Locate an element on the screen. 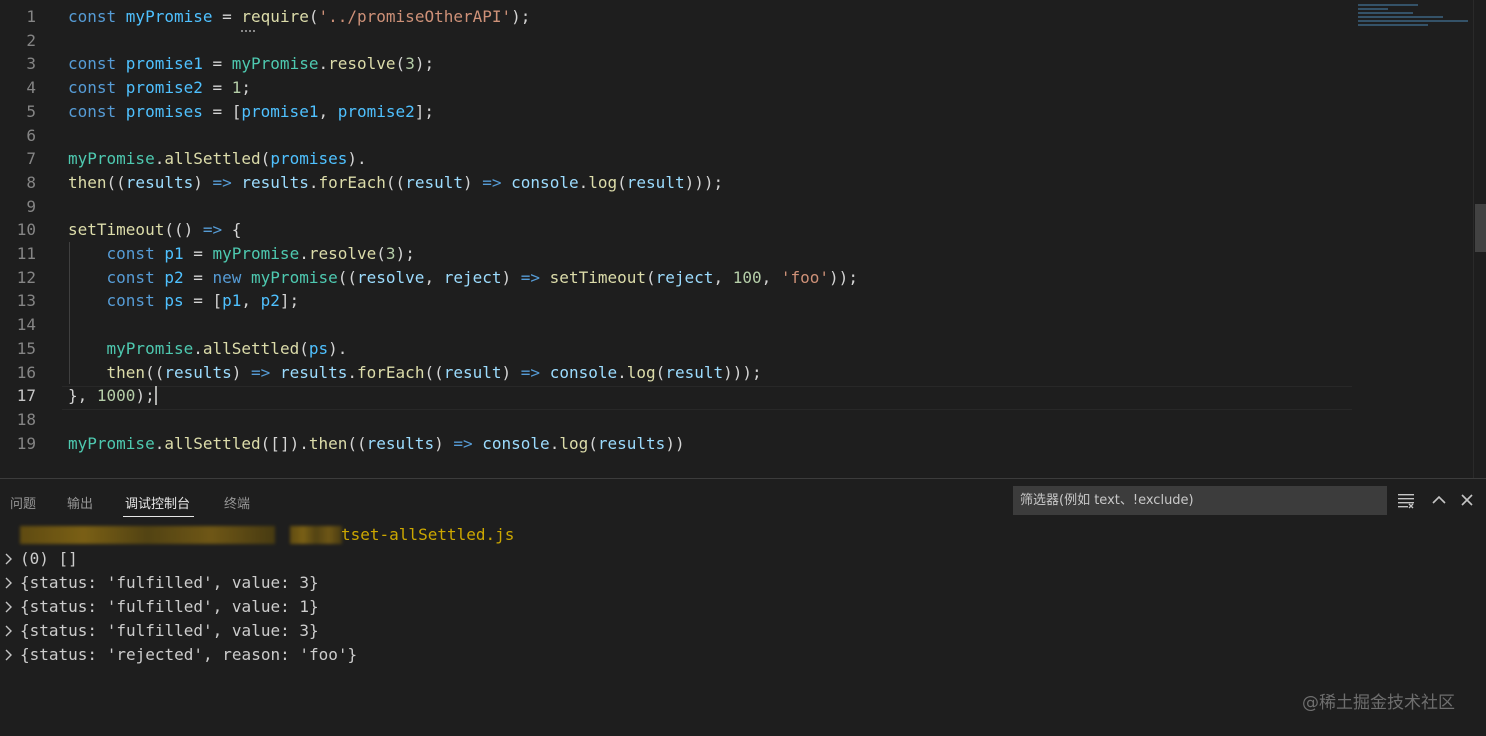  code-line: 13 const ps = [p1, p2]; is located at coordinates (677, 301).